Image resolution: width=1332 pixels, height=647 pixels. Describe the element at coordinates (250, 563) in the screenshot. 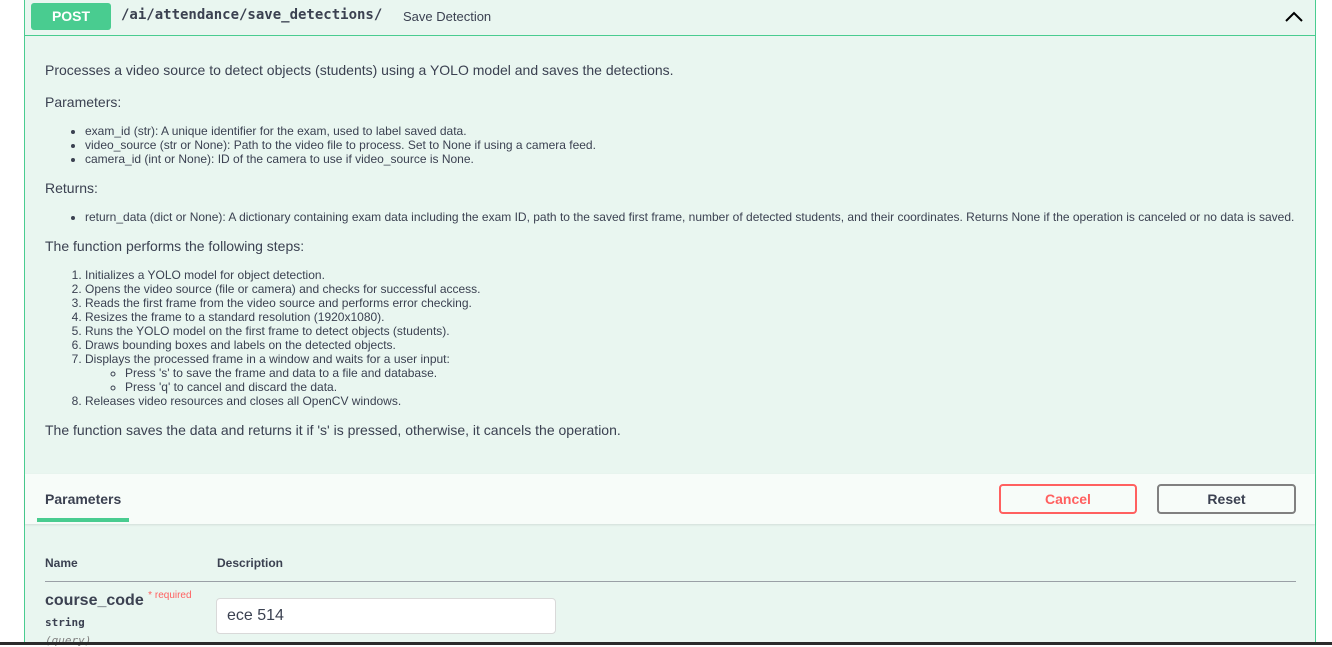

I see `description-column-header: Description` at that location.